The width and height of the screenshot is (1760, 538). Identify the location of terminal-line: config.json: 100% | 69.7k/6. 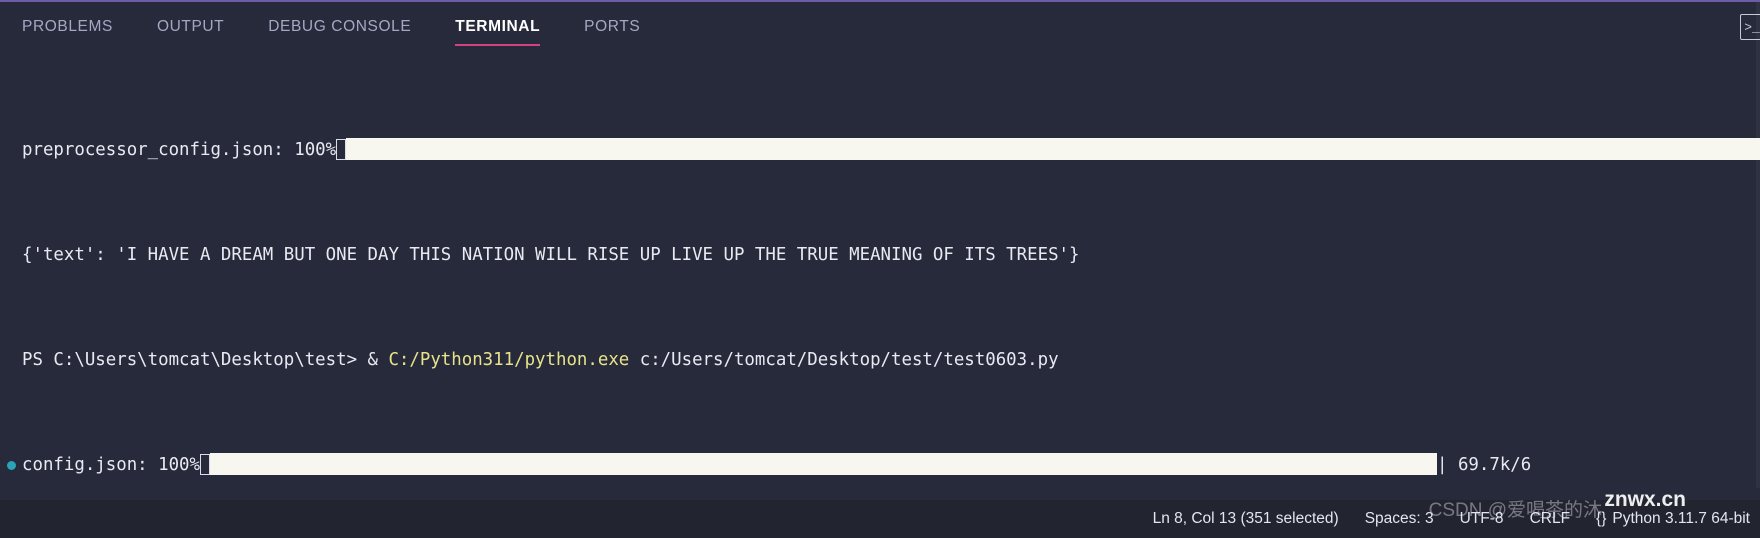
(880, 465).